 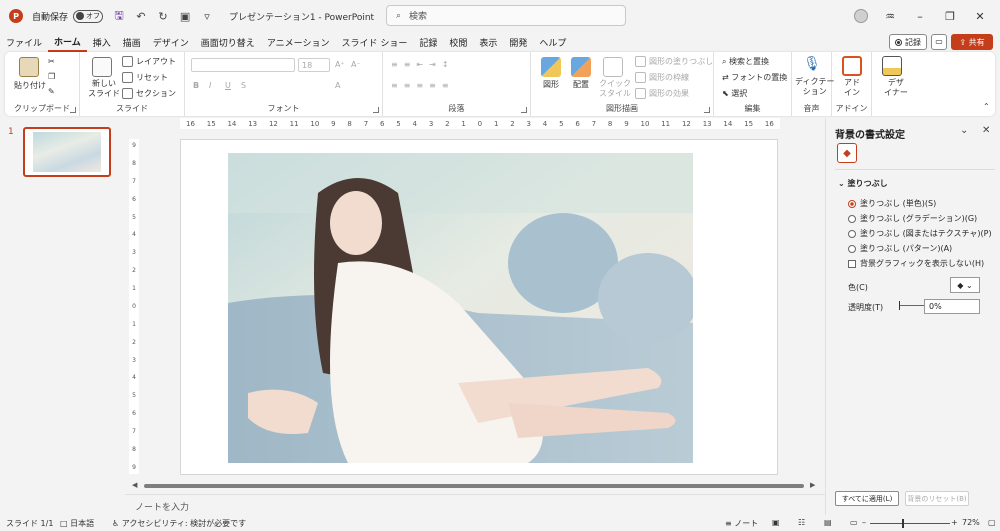 I want to click on zoom-out-icon: –, so click(x=864, y=522).